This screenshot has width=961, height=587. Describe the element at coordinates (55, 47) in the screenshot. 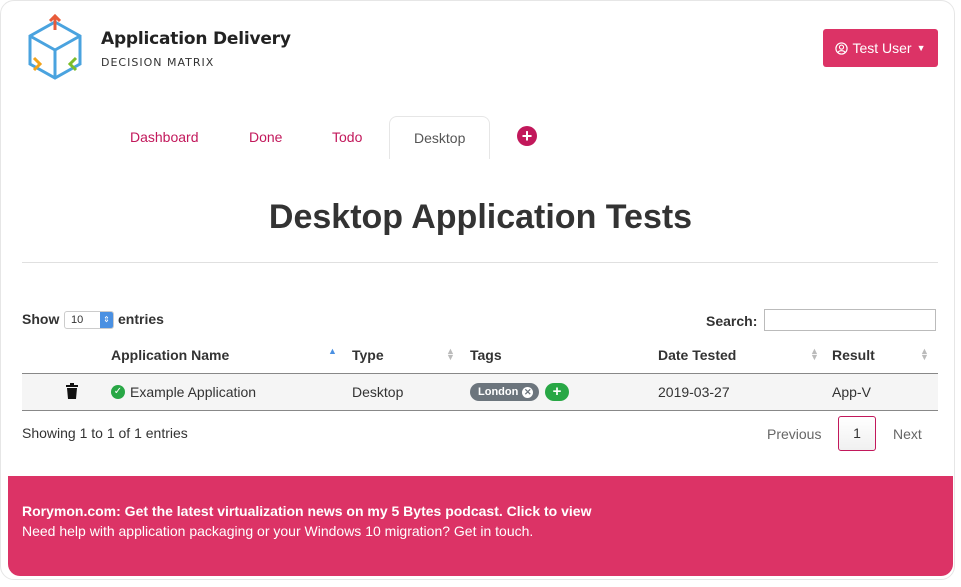

I see `cube-logo-icon` at that location.